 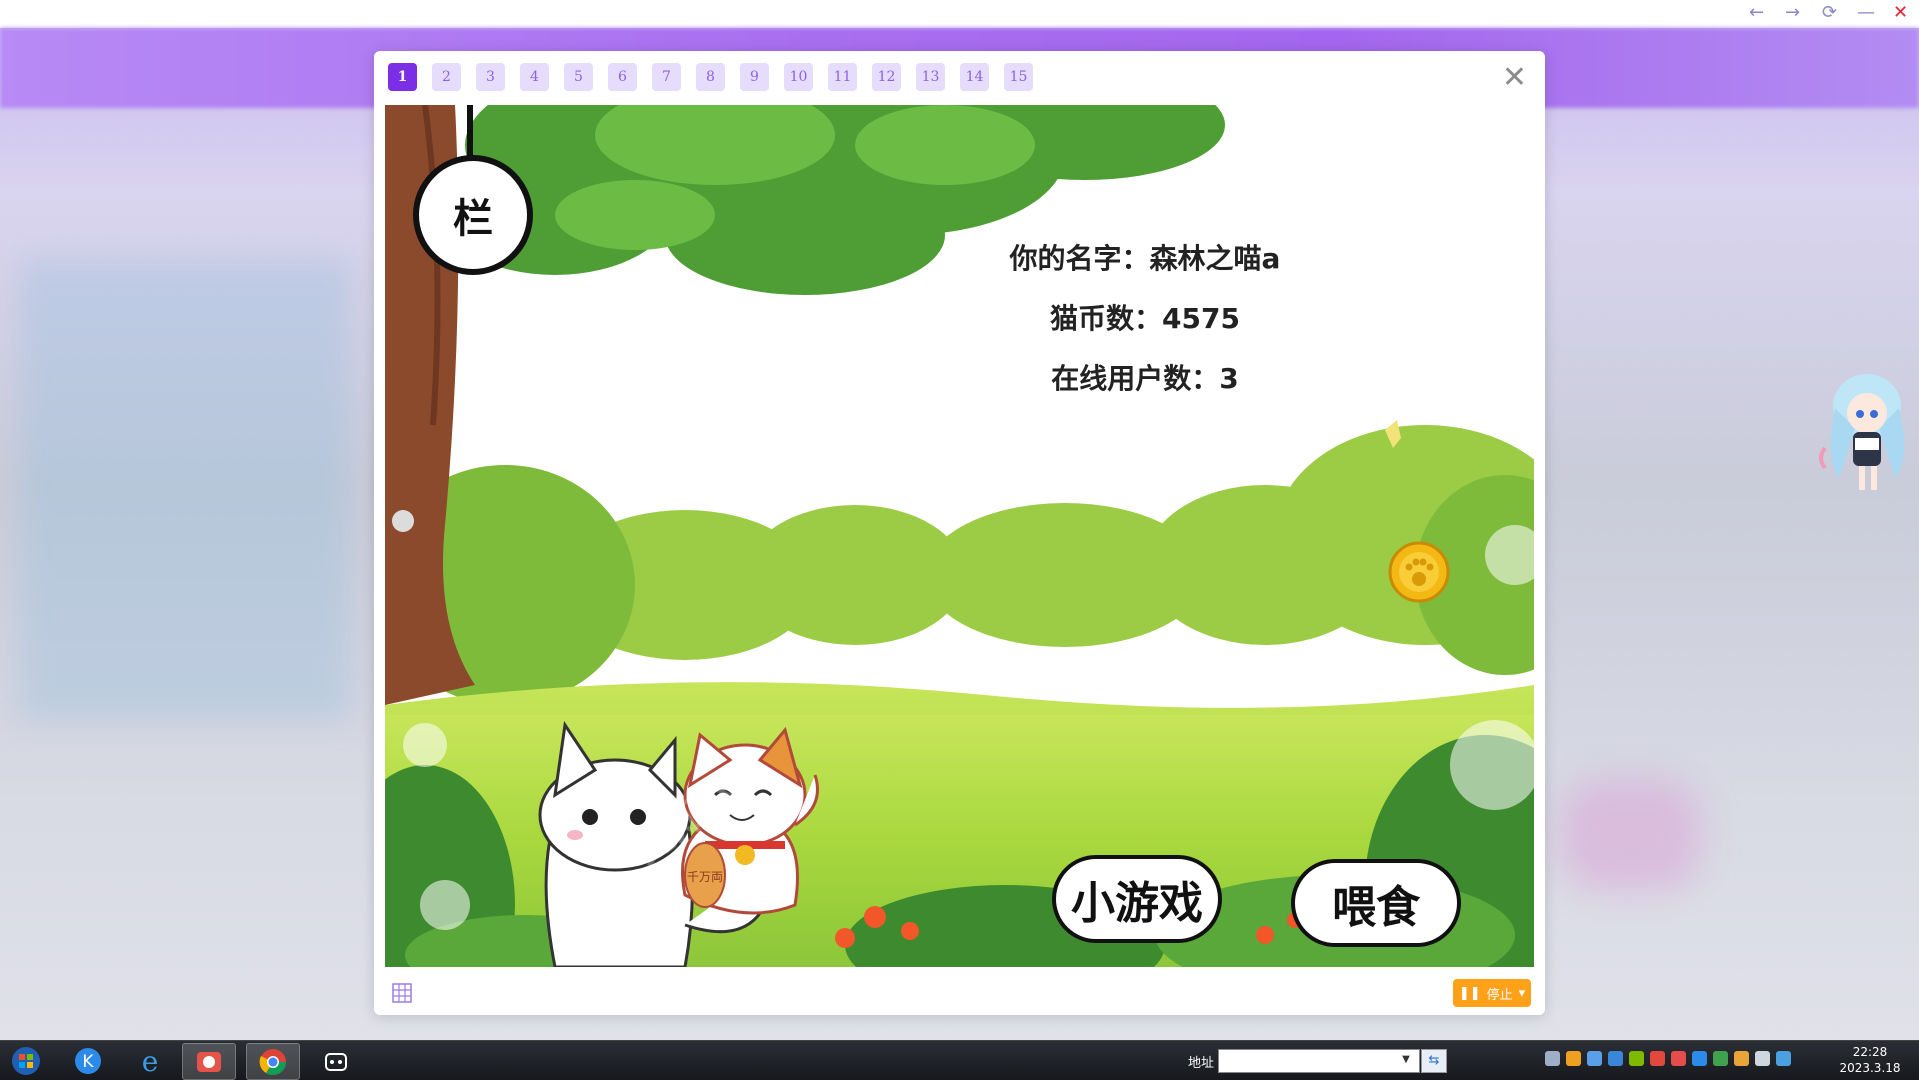 What do you see at coordinates (1829, 12) in the screenshot?
I see `refresh-icon: ⟳` at bounding box center [1829, 12].